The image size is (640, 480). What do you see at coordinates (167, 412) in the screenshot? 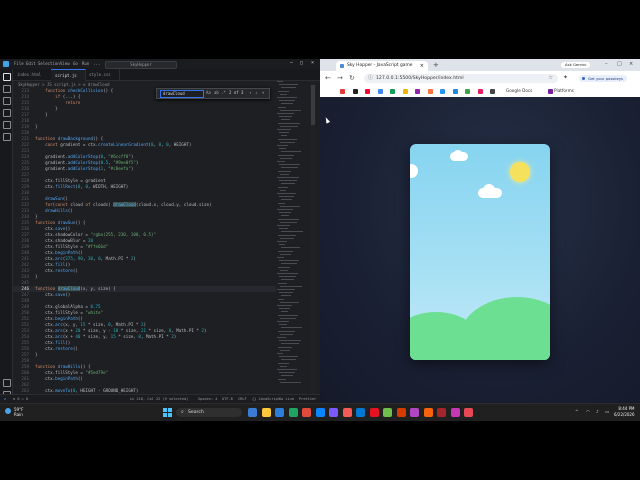
I see `windows-start-icon` at bounding box center [167, 412].